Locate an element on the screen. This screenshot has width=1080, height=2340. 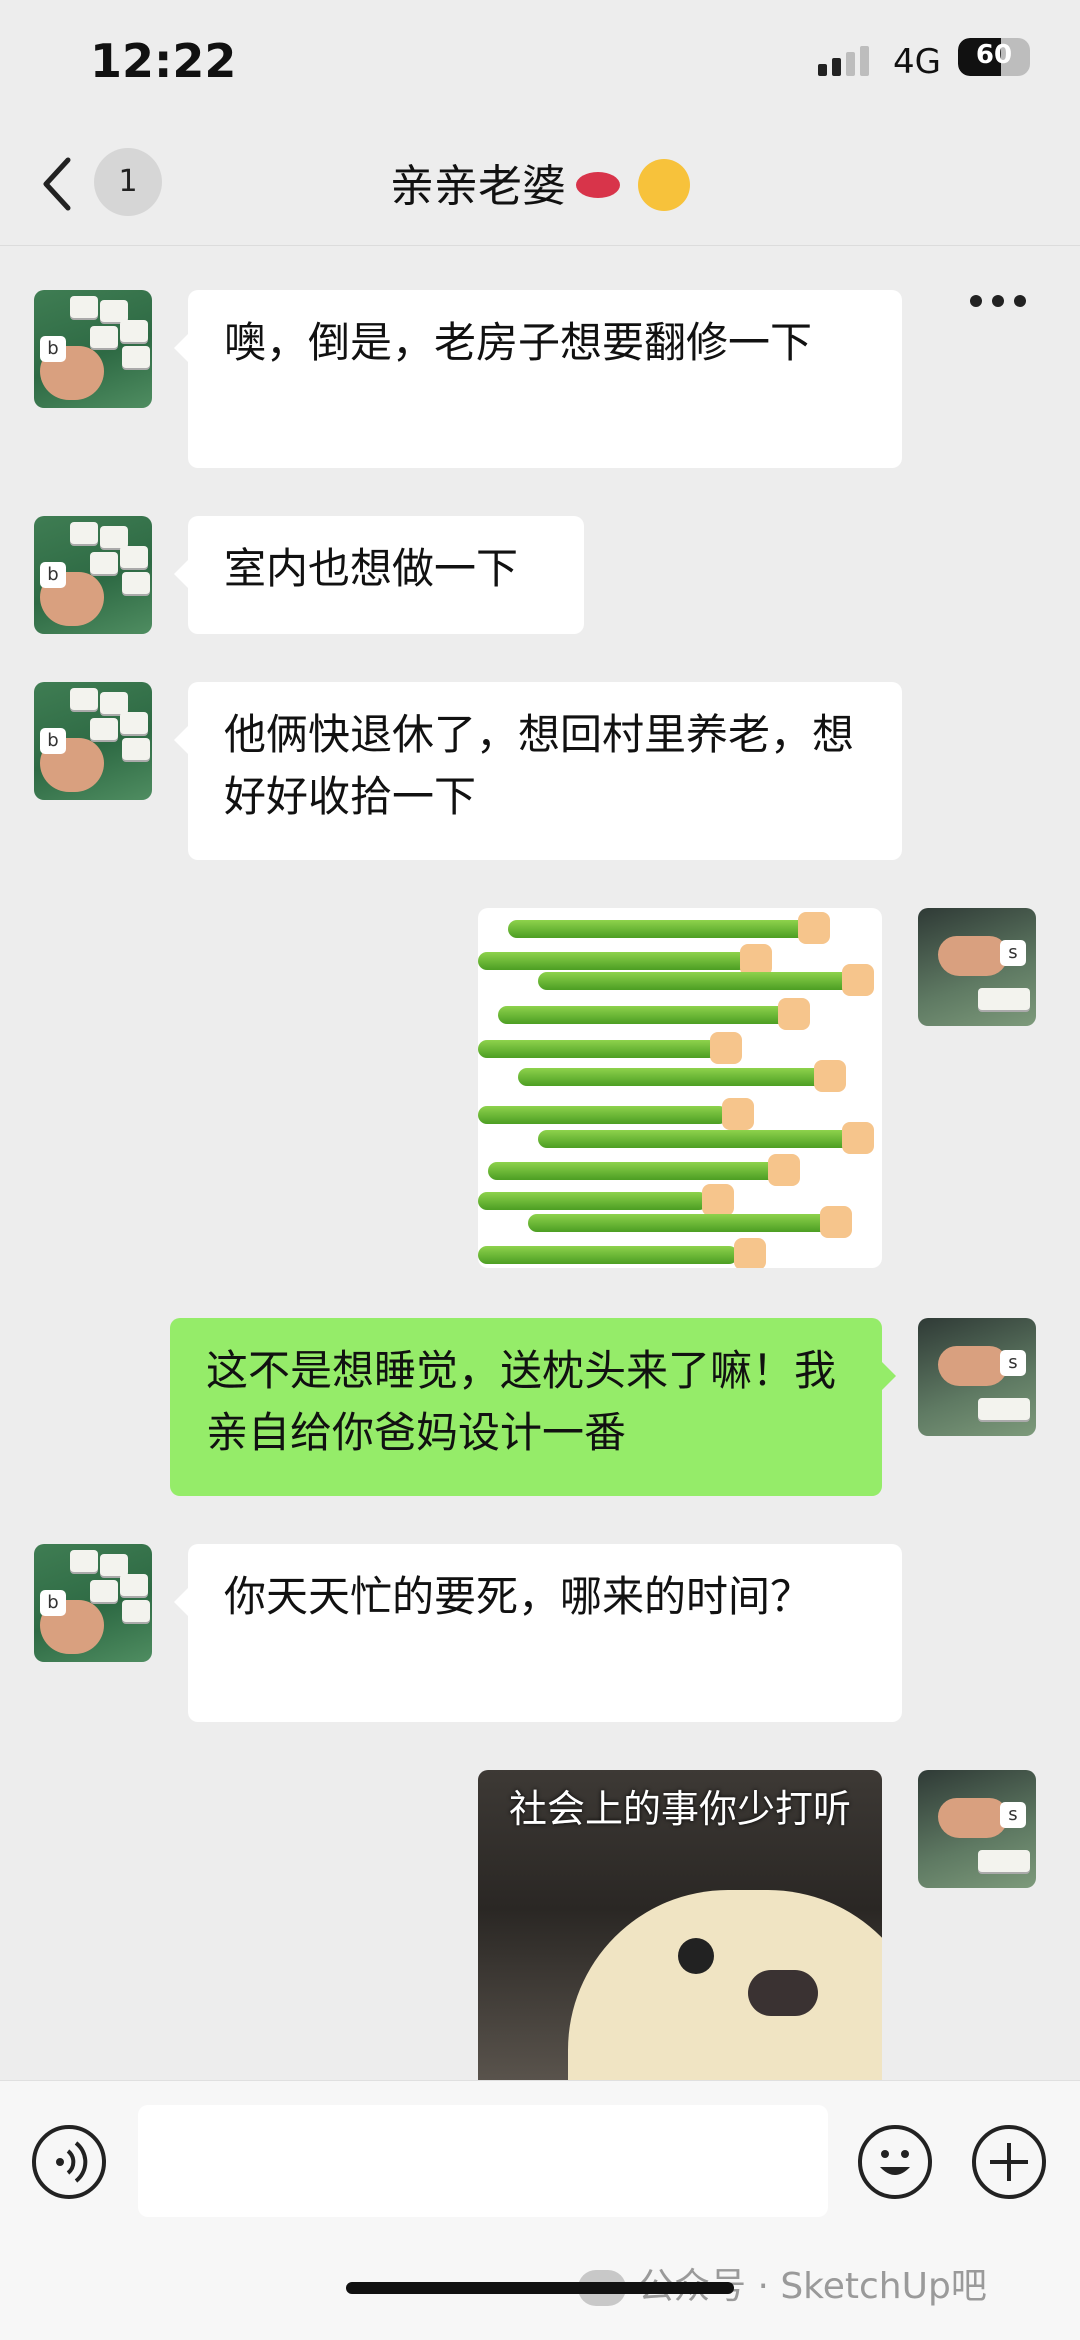
message-text: 他俩快退休了，想回村里养老，想好好收拾一下 is located at coordinates (539, 765).